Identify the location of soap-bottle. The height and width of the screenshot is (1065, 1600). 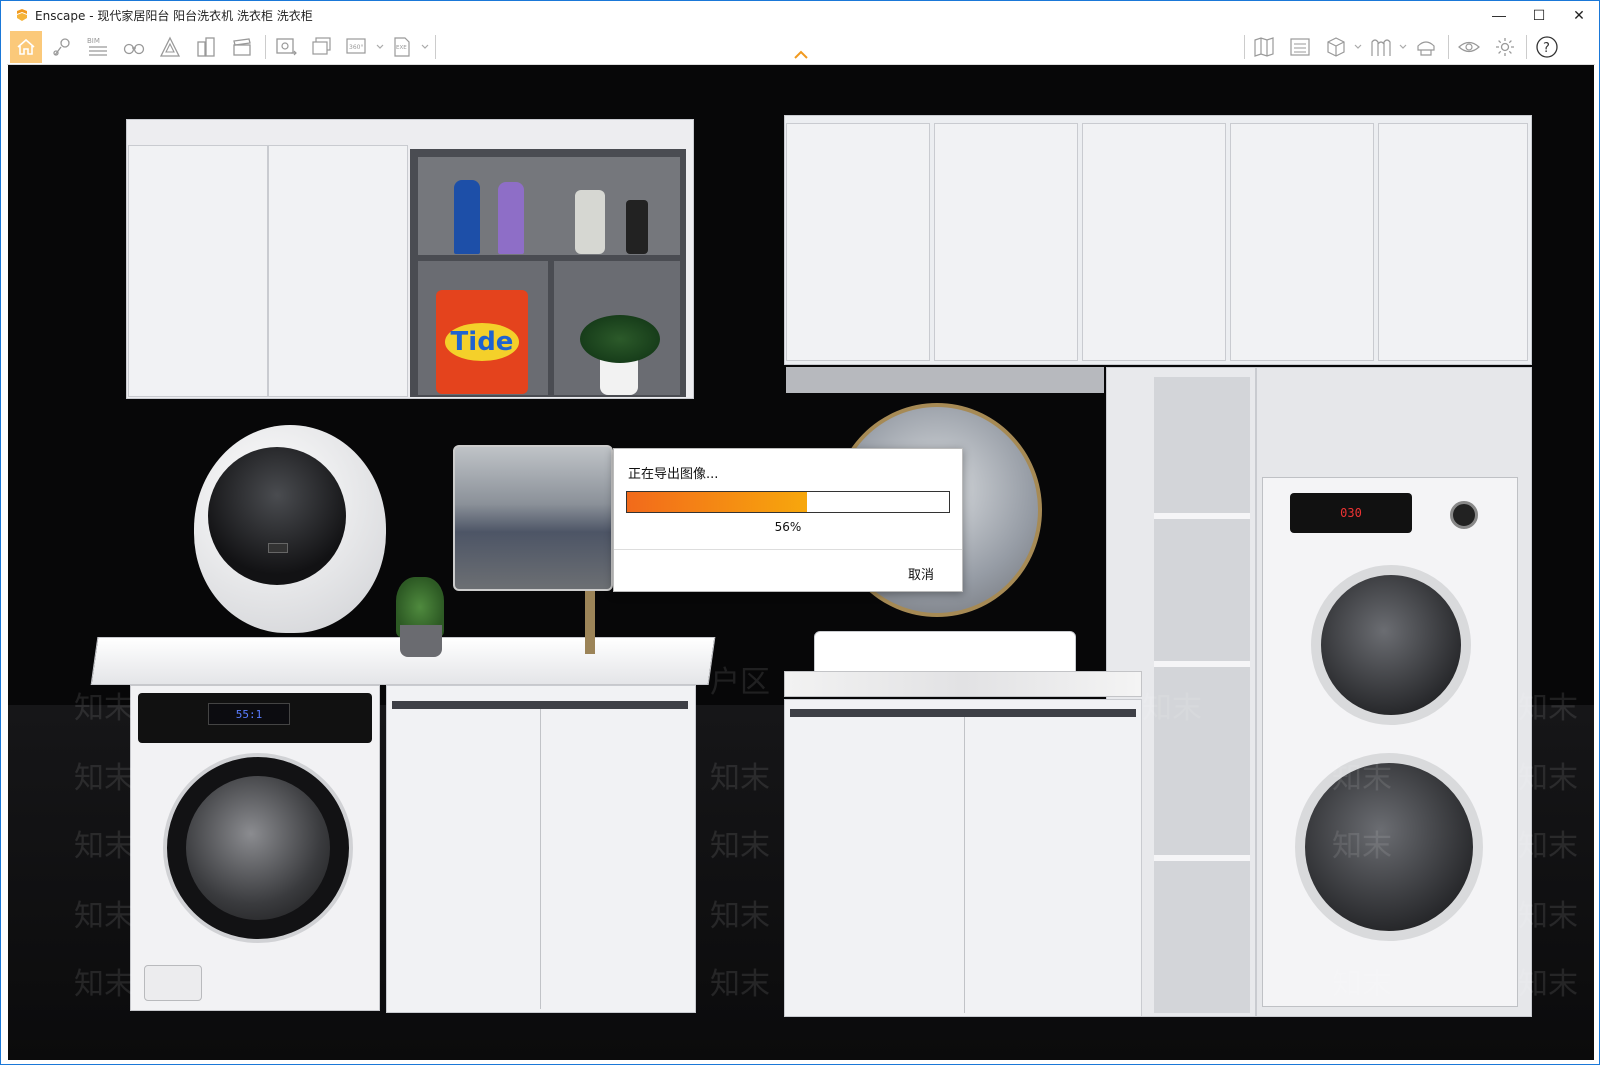
(637, 227).